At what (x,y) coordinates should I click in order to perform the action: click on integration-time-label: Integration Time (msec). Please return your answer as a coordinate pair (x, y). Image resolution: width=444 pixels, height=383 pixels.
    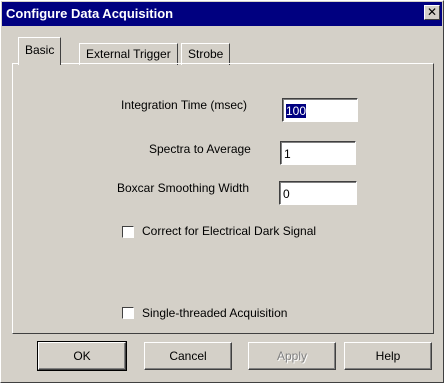
    Looking at the image, I should click on (184, 105).